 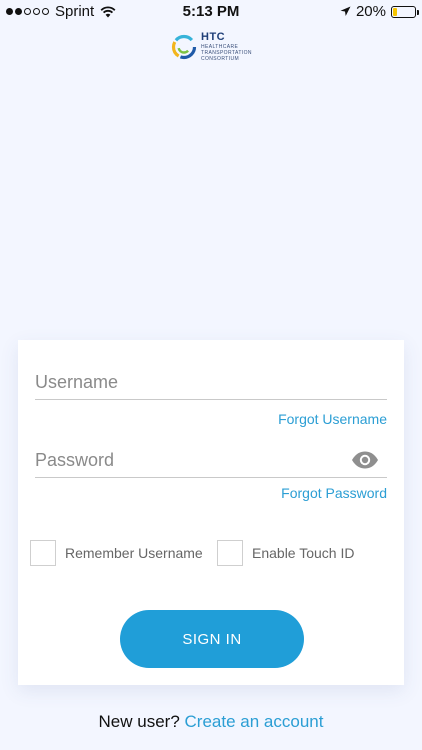 I want to click on logo-text: HTC Healthcare Transportation Consortium, so click(x=229, y=47).